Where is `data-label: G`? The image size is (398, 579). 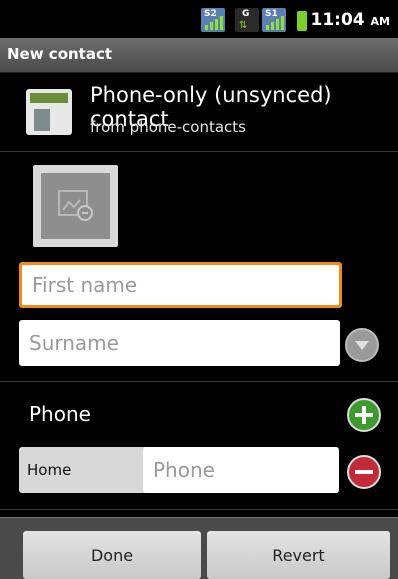
data-label: G is located at coordinates (246, 14).